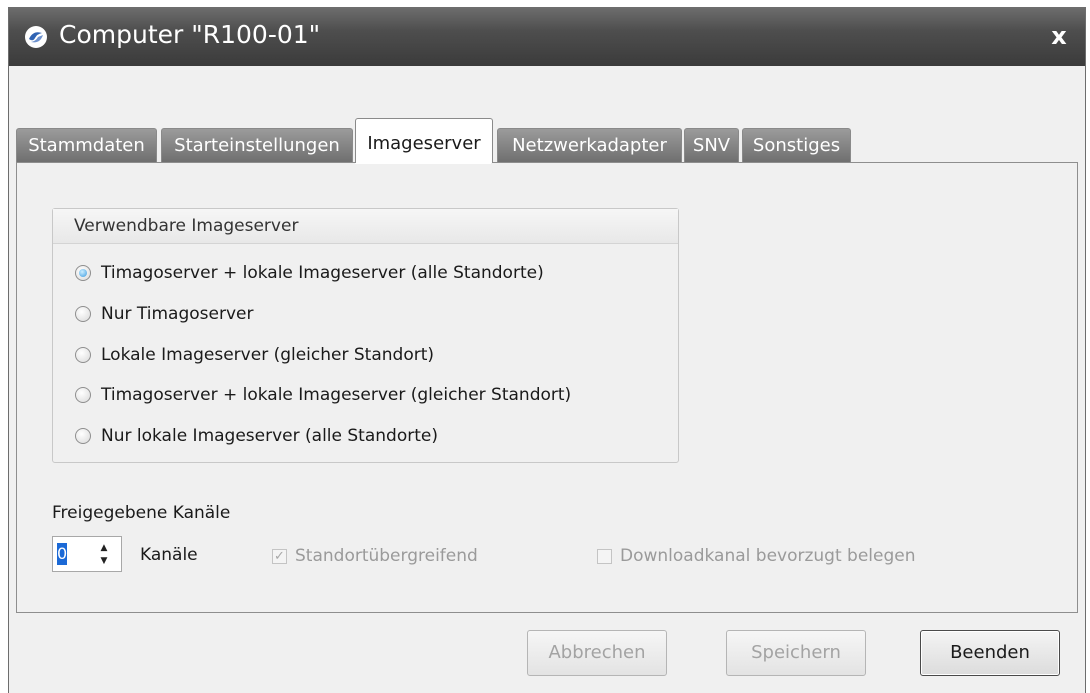  What do you see at coordinates (796, 145) in the screenshot?
I see `tab-sonstiges: Sonstiges` at bounding box center [796, 145].